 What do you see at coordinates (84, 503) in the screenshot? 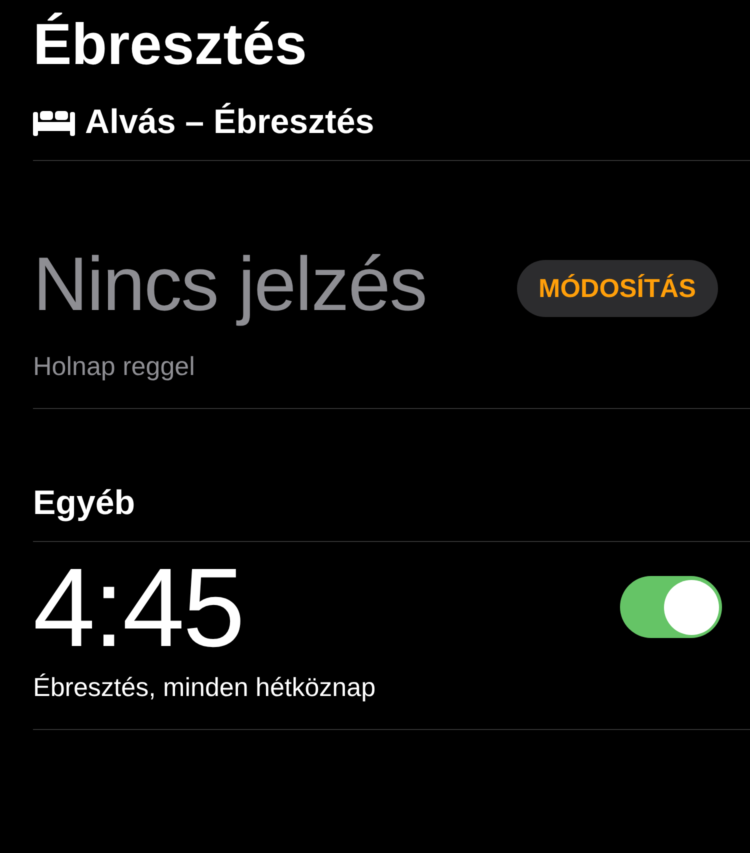
I see `section-heading: Egyéb` at bounding box center [84, 503].